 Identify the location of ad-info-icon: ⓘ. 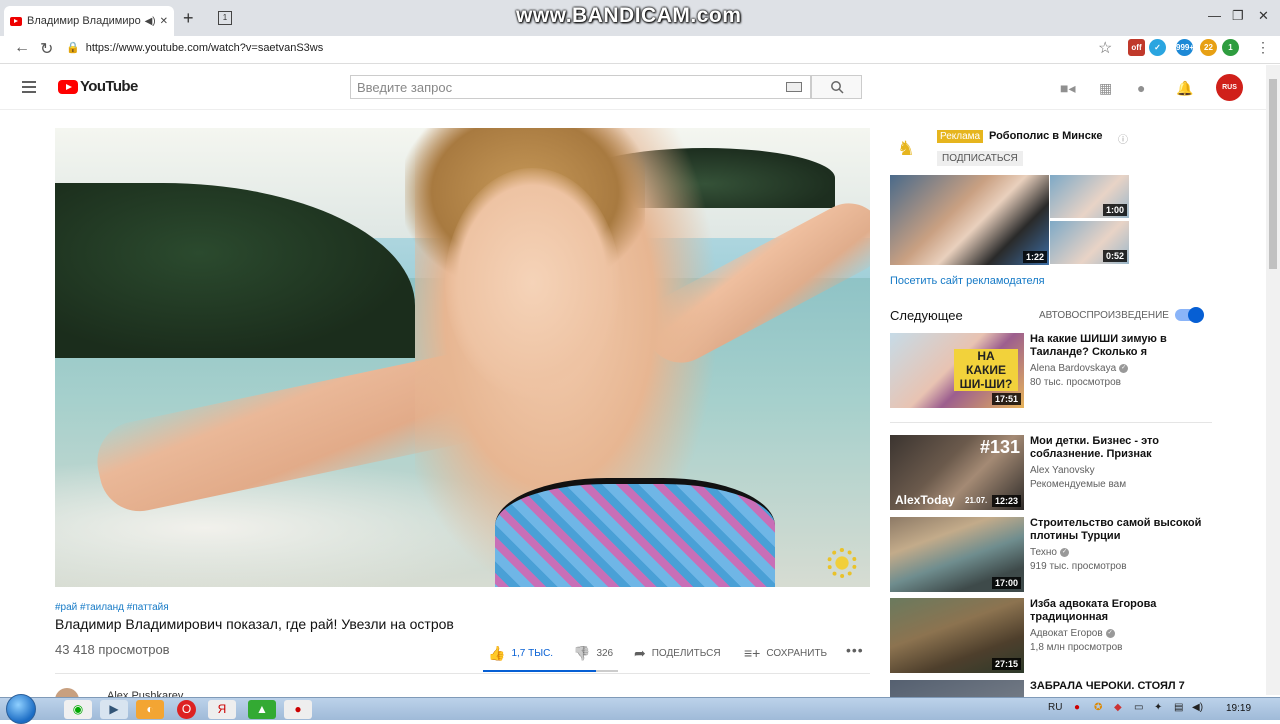
(1123, 138).